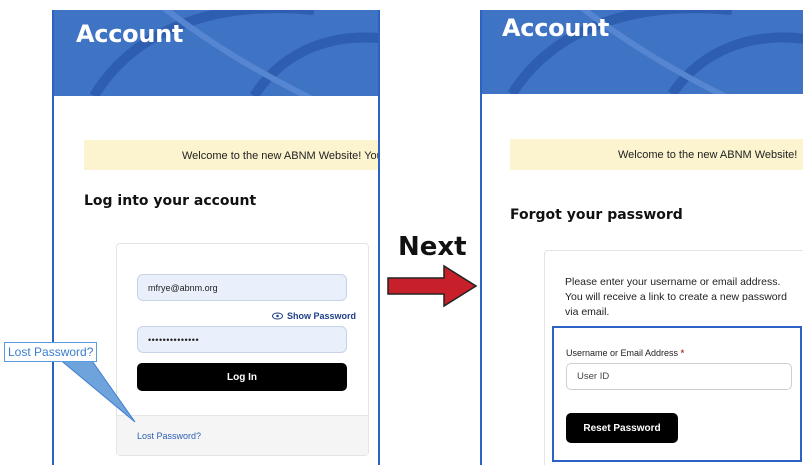 This screenshot has height=465, width=803. Describe the element at coordinates (679, 376) in the screenshot. I see `username-input: User ID` at that location.